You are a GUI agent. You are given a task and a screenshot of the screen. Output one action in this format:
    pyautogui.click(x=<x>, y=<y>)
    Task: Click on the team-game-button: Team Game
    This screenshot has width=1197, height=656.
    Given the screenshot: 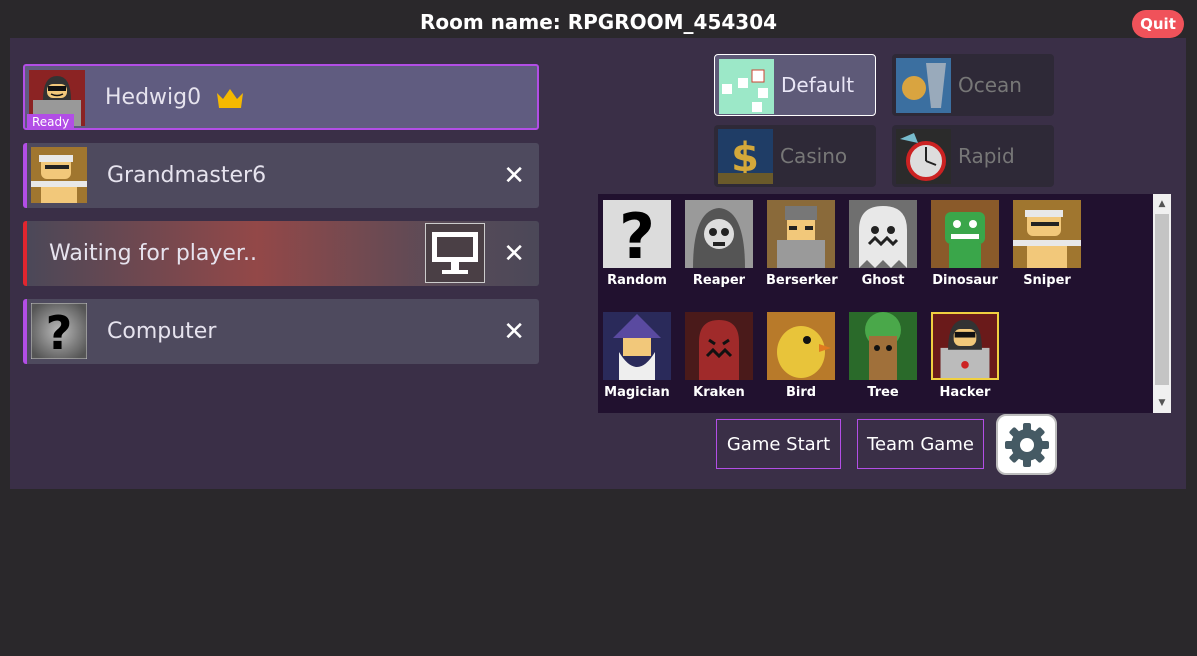 What is the action you would take?
    pyautogui.click(x=920, y=444)
    